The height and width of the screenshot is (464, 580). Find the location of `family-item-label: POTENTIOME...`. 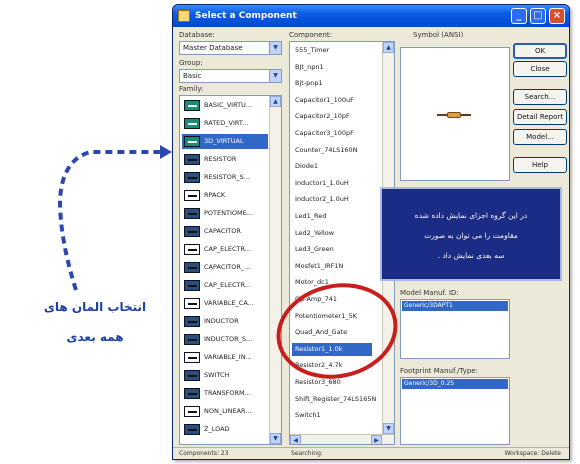

family-item-label: POTENTIOME... is located at coordinates (228, 213).